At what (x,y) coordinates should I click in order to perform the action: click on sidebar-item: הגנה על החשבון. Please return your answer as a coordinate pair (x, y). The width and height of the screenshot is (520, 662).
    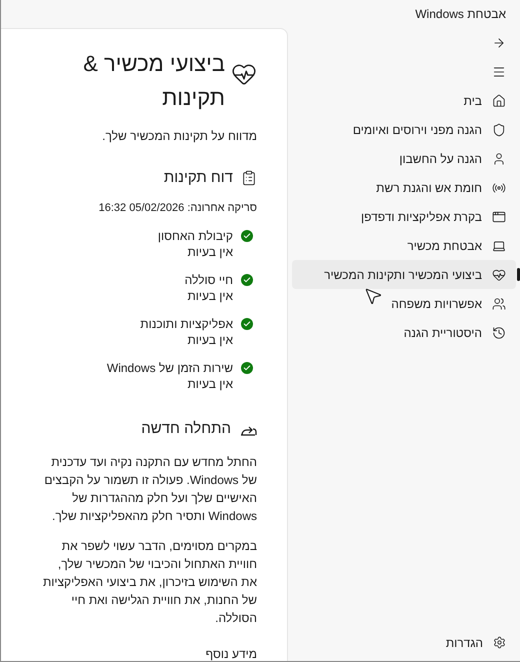
    Looking at the image, I should click on (404, 158).